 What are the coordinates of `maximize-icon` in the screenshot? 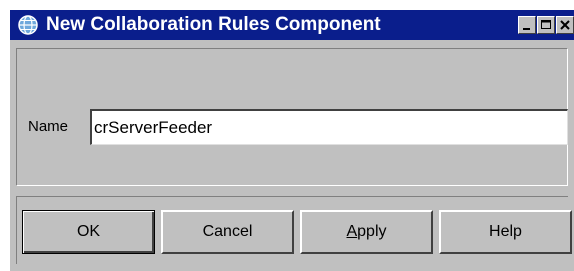 It's located at (546, 24).